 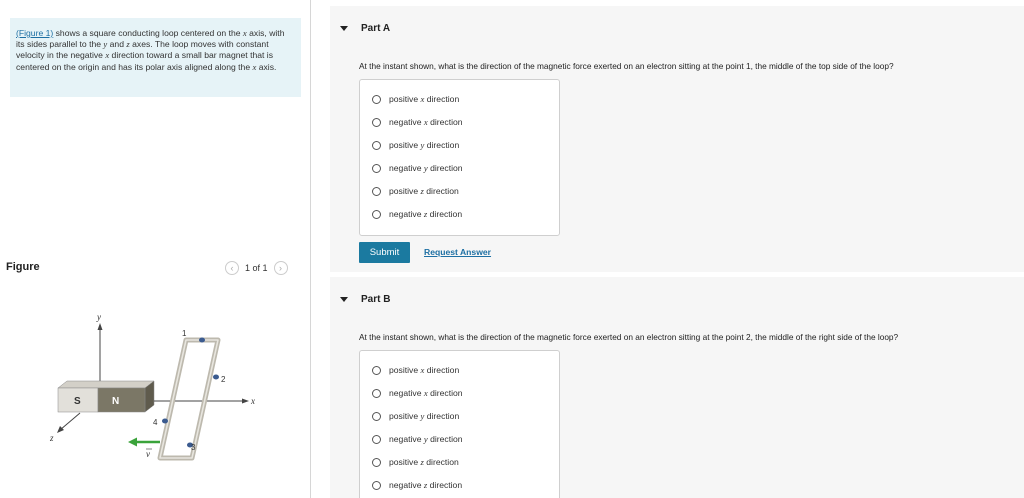 I want to click on chevron-left-icon: ‹, so click(x=232, y=268).